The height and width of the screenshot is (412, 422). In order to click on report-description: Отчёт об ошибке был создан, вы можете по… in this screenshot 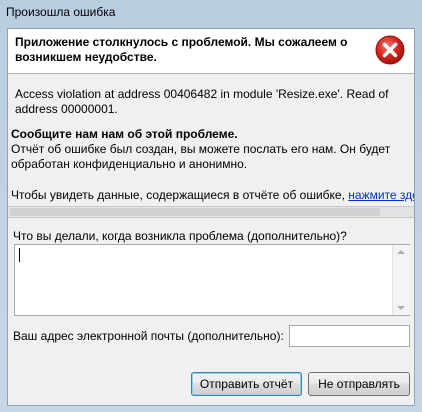, I will do `click(201, 156)`.